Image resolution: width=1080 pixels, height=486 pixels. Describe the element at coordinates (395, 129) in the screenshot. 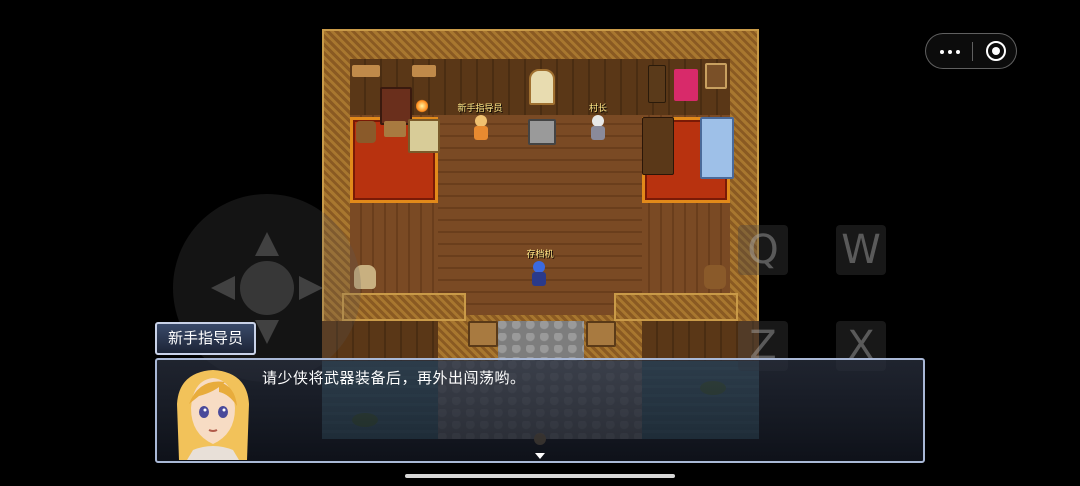

I see `small-table` at that location.